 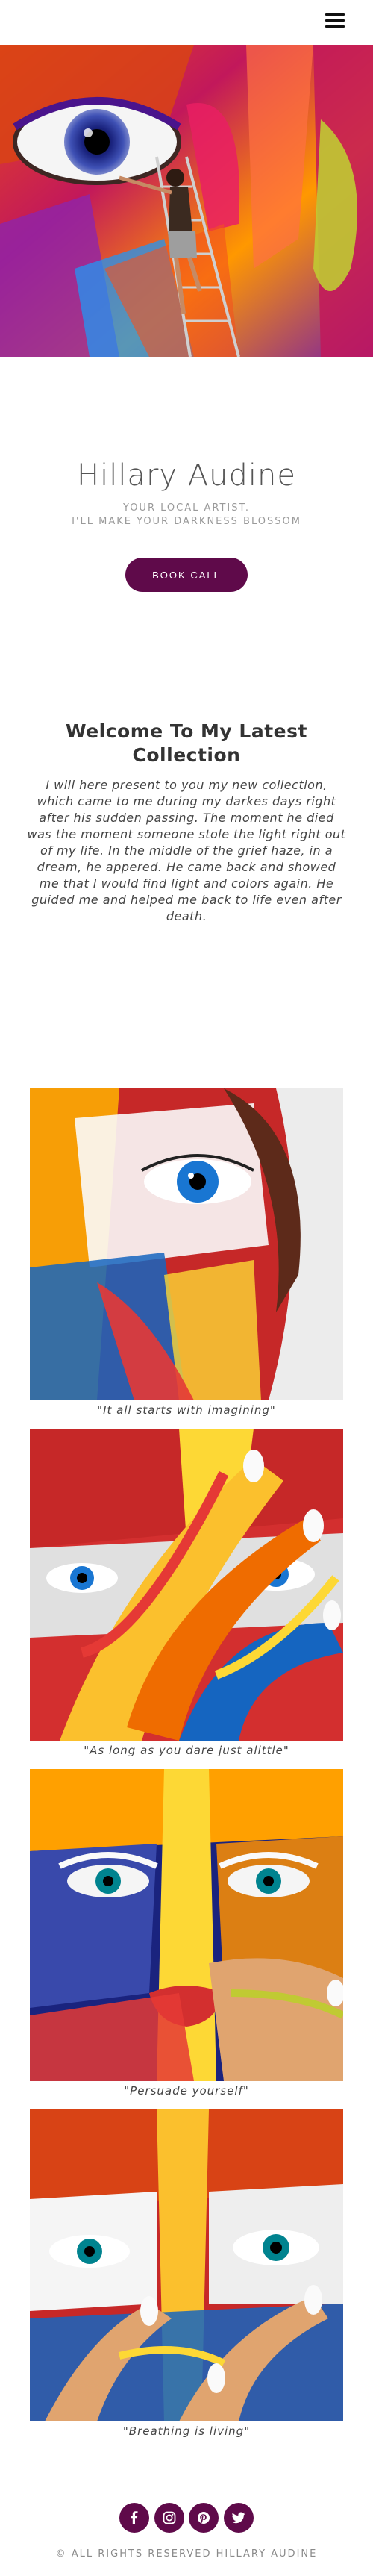 I want to click on twitter-icon, so click(x=238, y=2518).